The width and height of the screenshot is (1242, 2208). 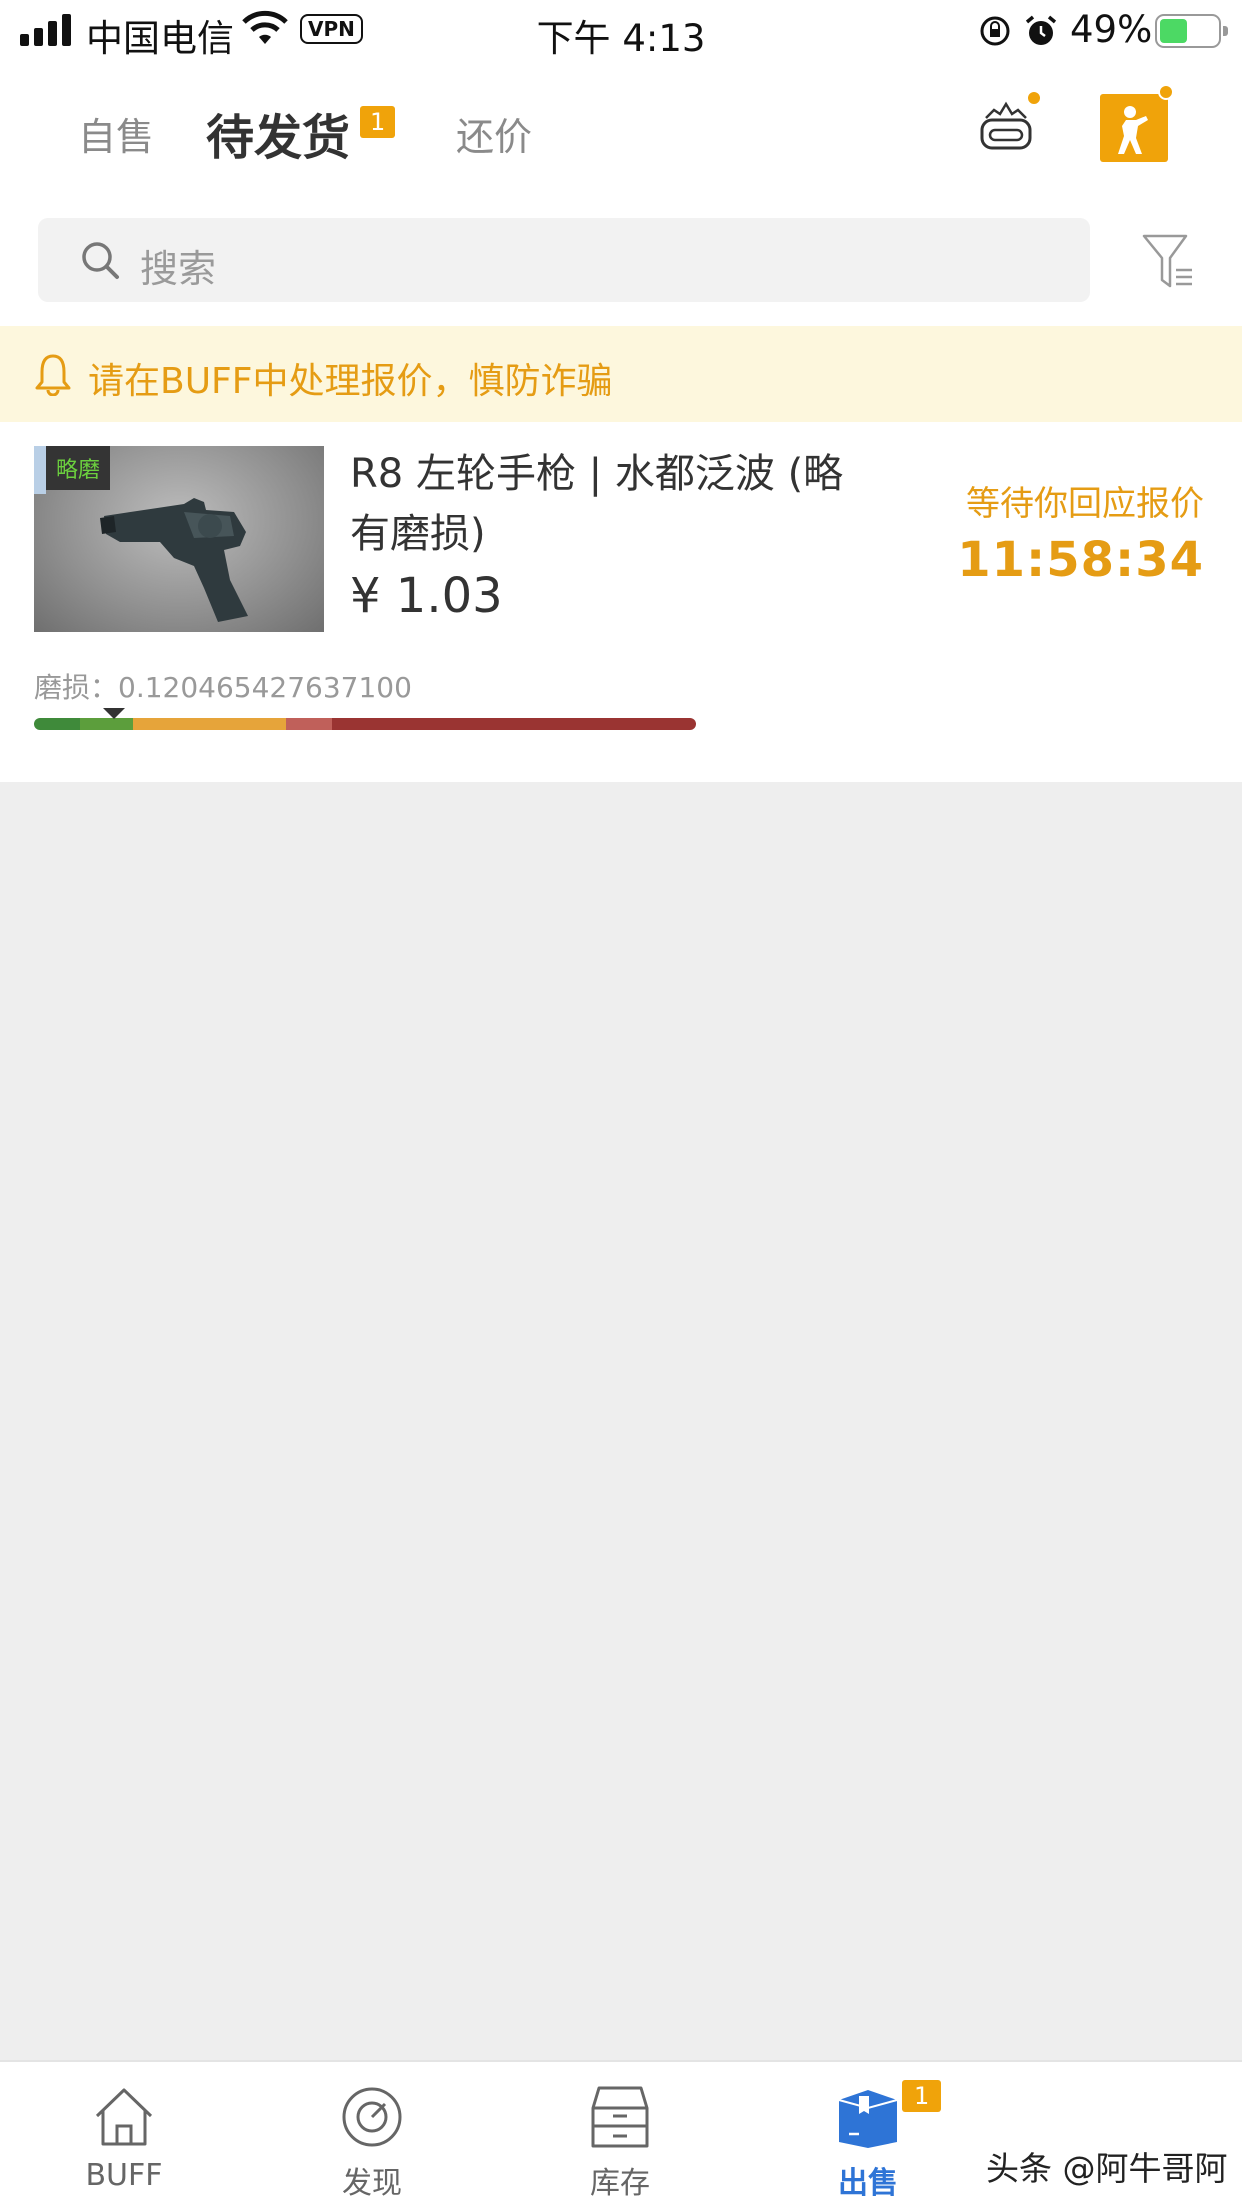 I want to click on bell-icon, so click(x=53, y=375).